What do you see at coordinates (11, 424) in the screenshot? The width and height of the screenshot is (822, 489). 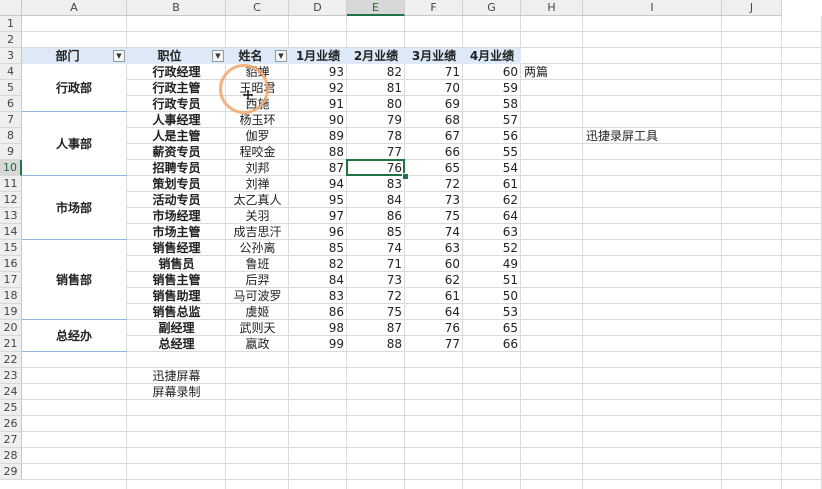 I see `row-header-26: 26` at bounding box center [11, 424].